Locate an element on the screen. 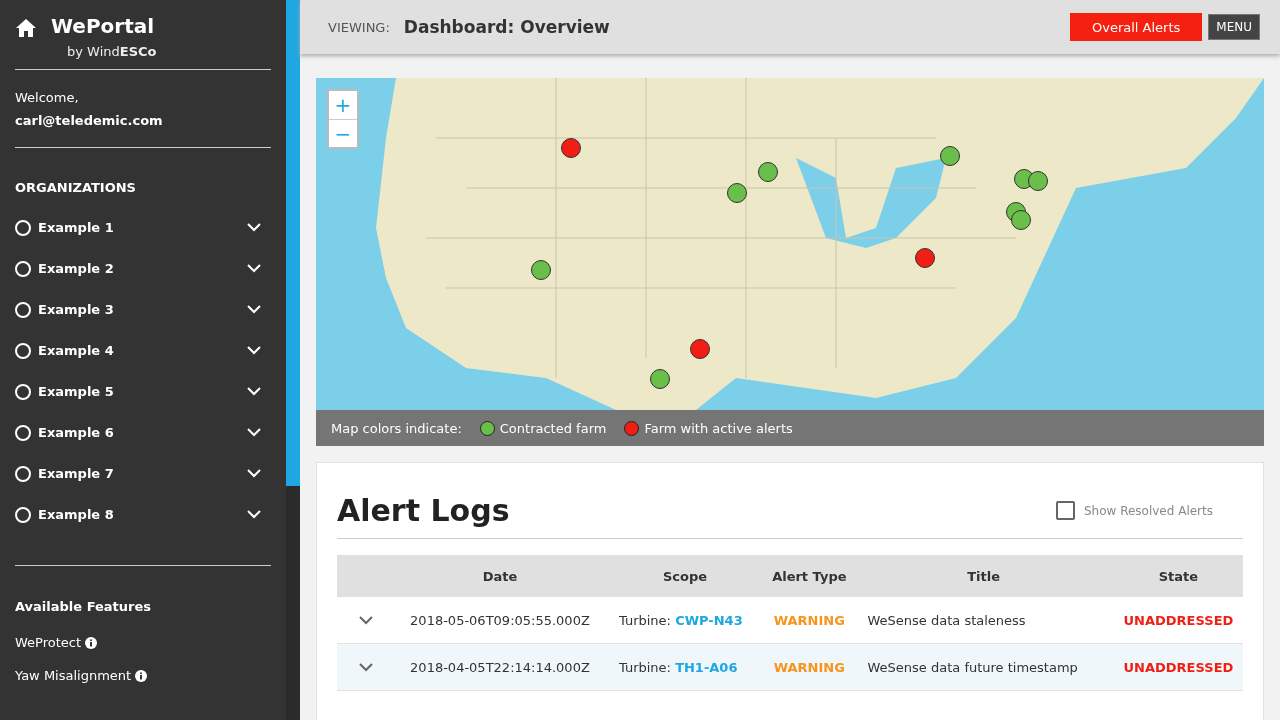 Image resolution: width=1280 pixels, height=720 pixels. scope-cell: Turbine: TH1-A06 is located at coordinates (685, 667).